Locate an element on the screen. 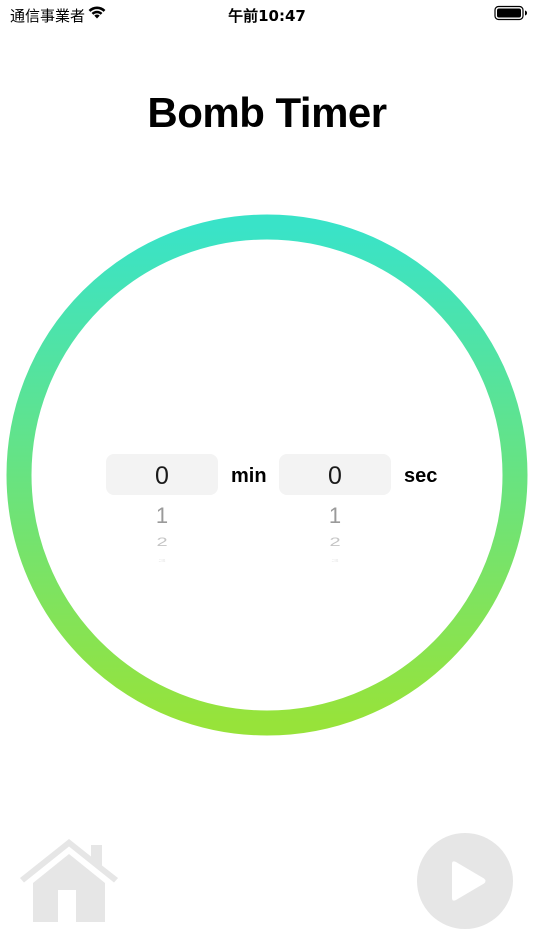  house-icon is located at coordinates (69, 880).